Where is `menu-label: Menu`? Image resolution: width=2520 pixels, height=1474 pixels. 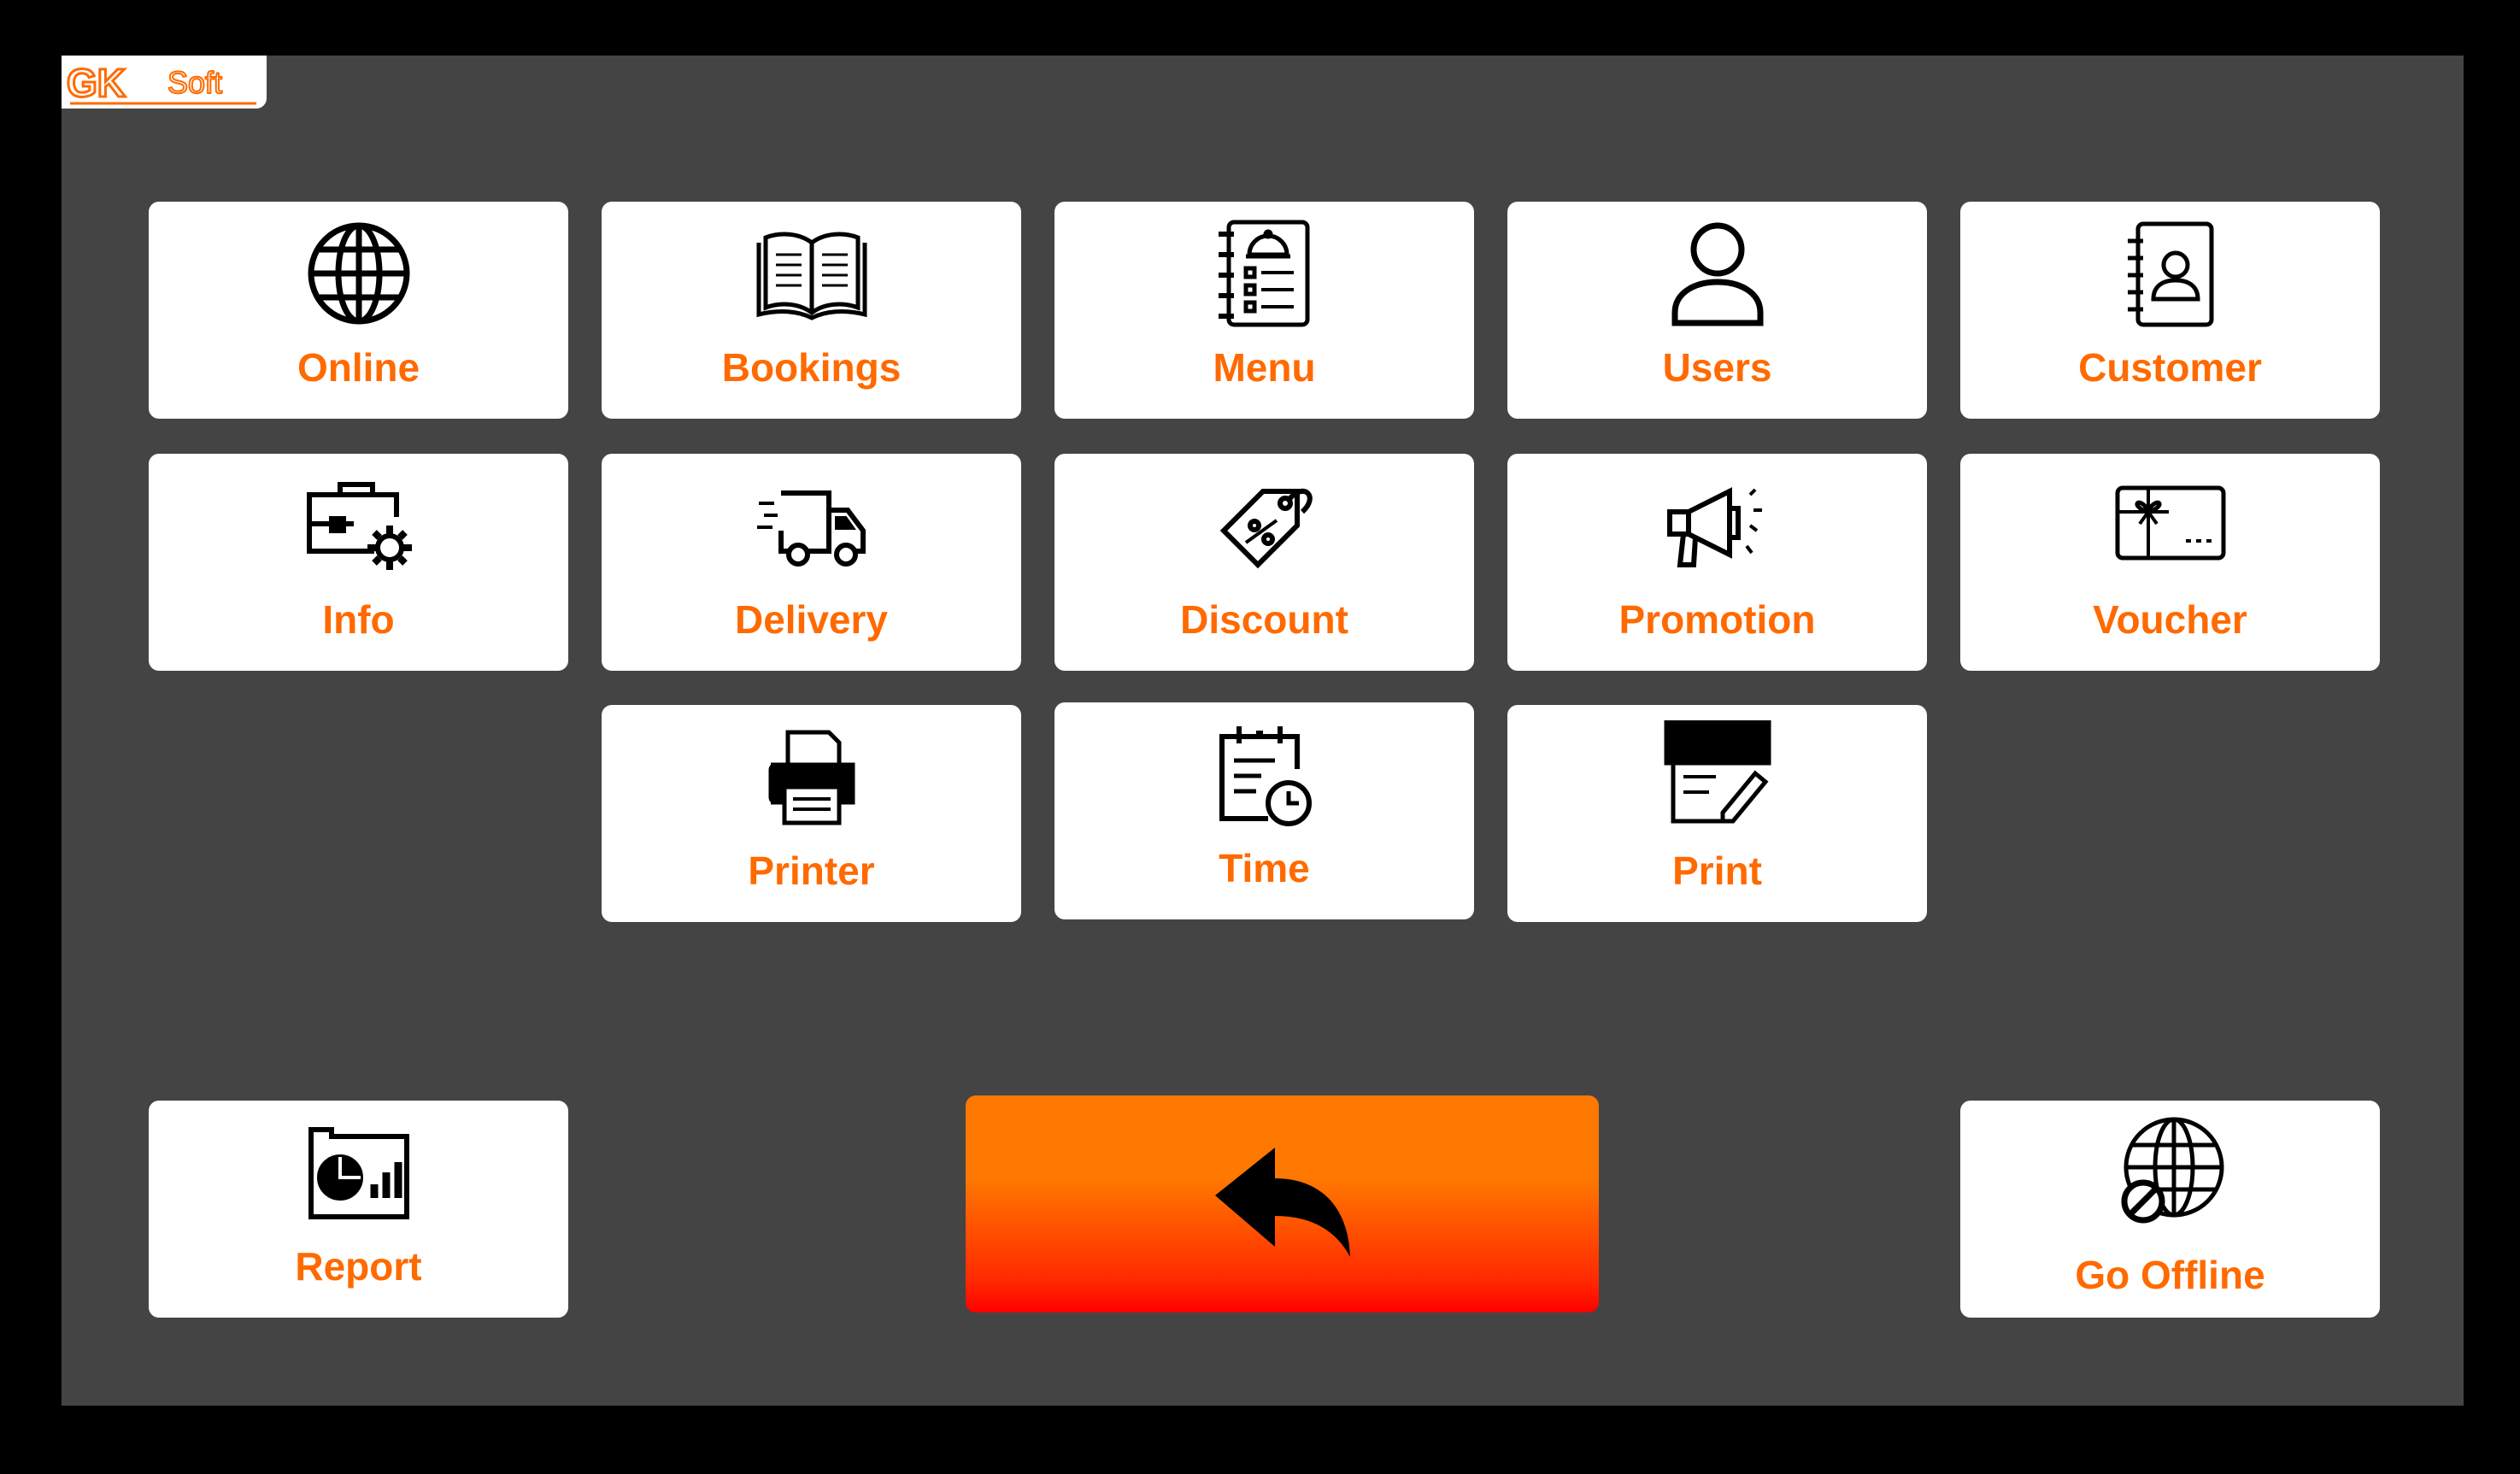 menu-label: Menu is located at coordinates (1264, 368).